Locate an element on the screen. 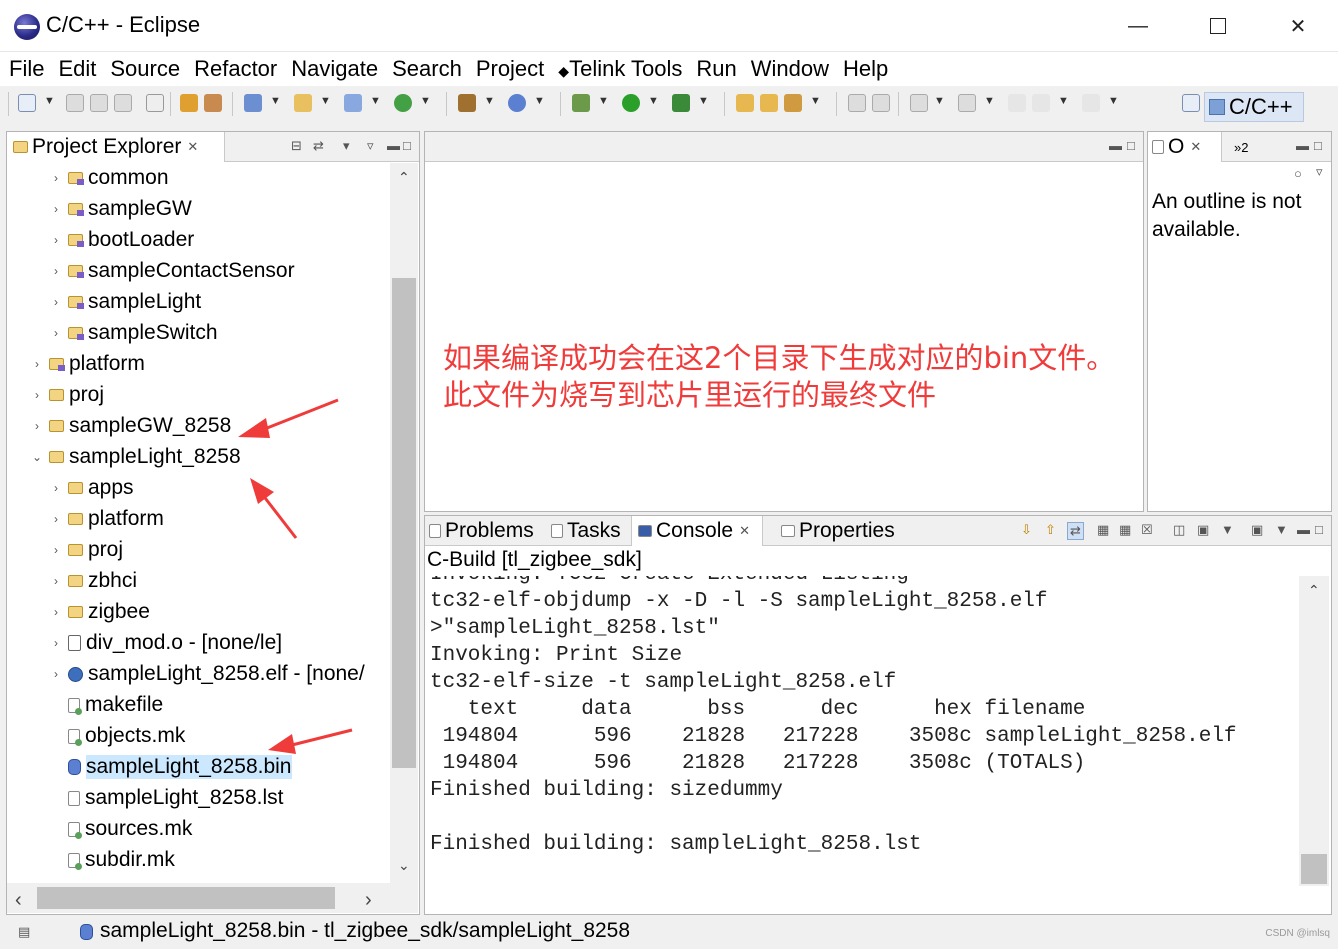  last-edit-icon is located at coordinates (1017, 103).